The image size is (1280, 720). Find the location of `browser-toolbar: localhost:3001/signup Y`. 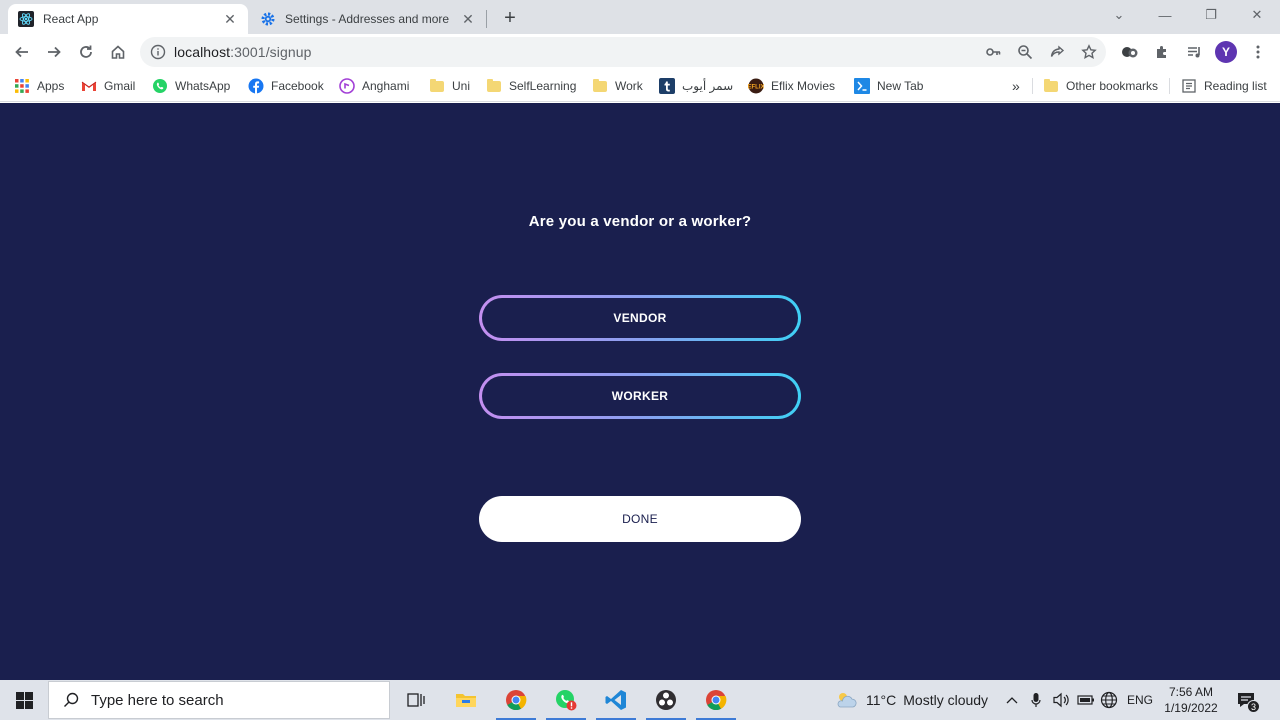

browser-toolbar: localhost:3001/signup Y is located at coordinates (640, 52).